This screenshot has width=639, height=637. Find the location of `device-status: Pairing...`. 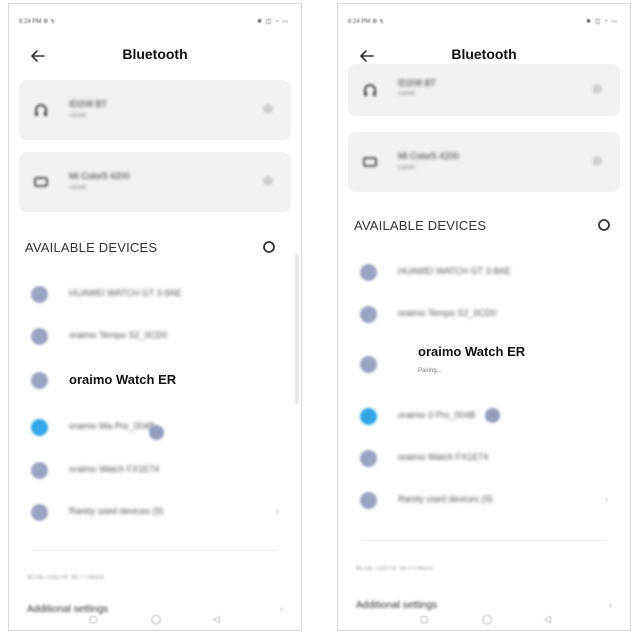

device-status: Pairing... is located at coordinates (430, 371).